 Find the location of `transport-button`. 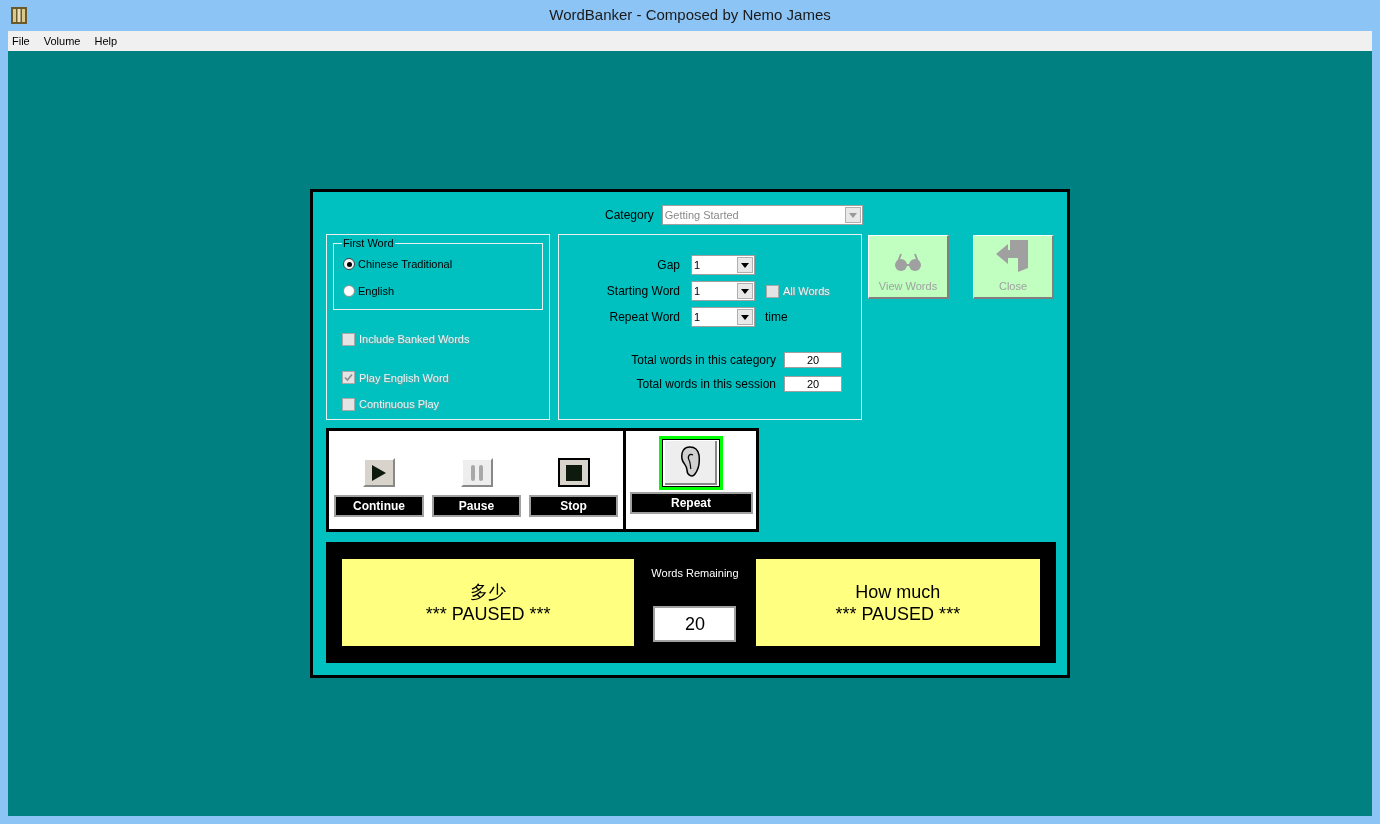

transport-button is located at coordinates (573, 472).